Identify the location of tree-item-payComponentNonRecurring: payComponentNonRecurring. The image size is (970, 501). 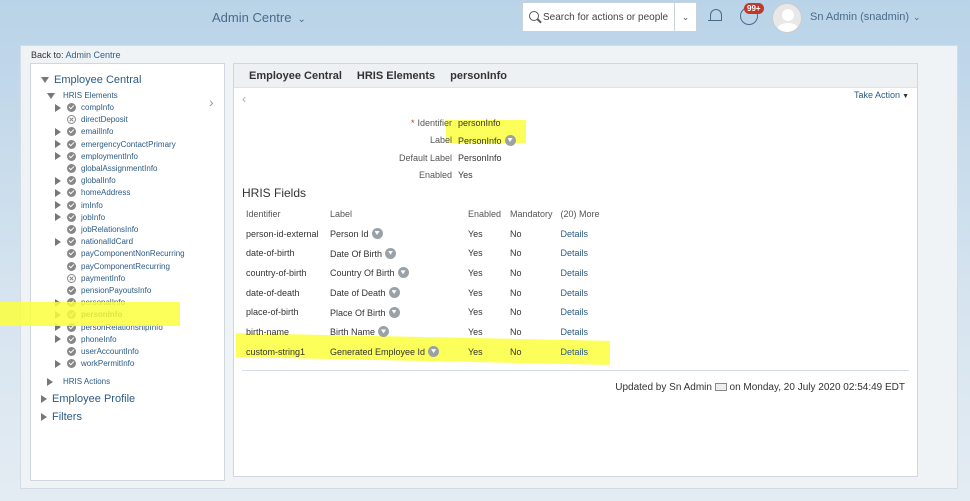
(120, 254).